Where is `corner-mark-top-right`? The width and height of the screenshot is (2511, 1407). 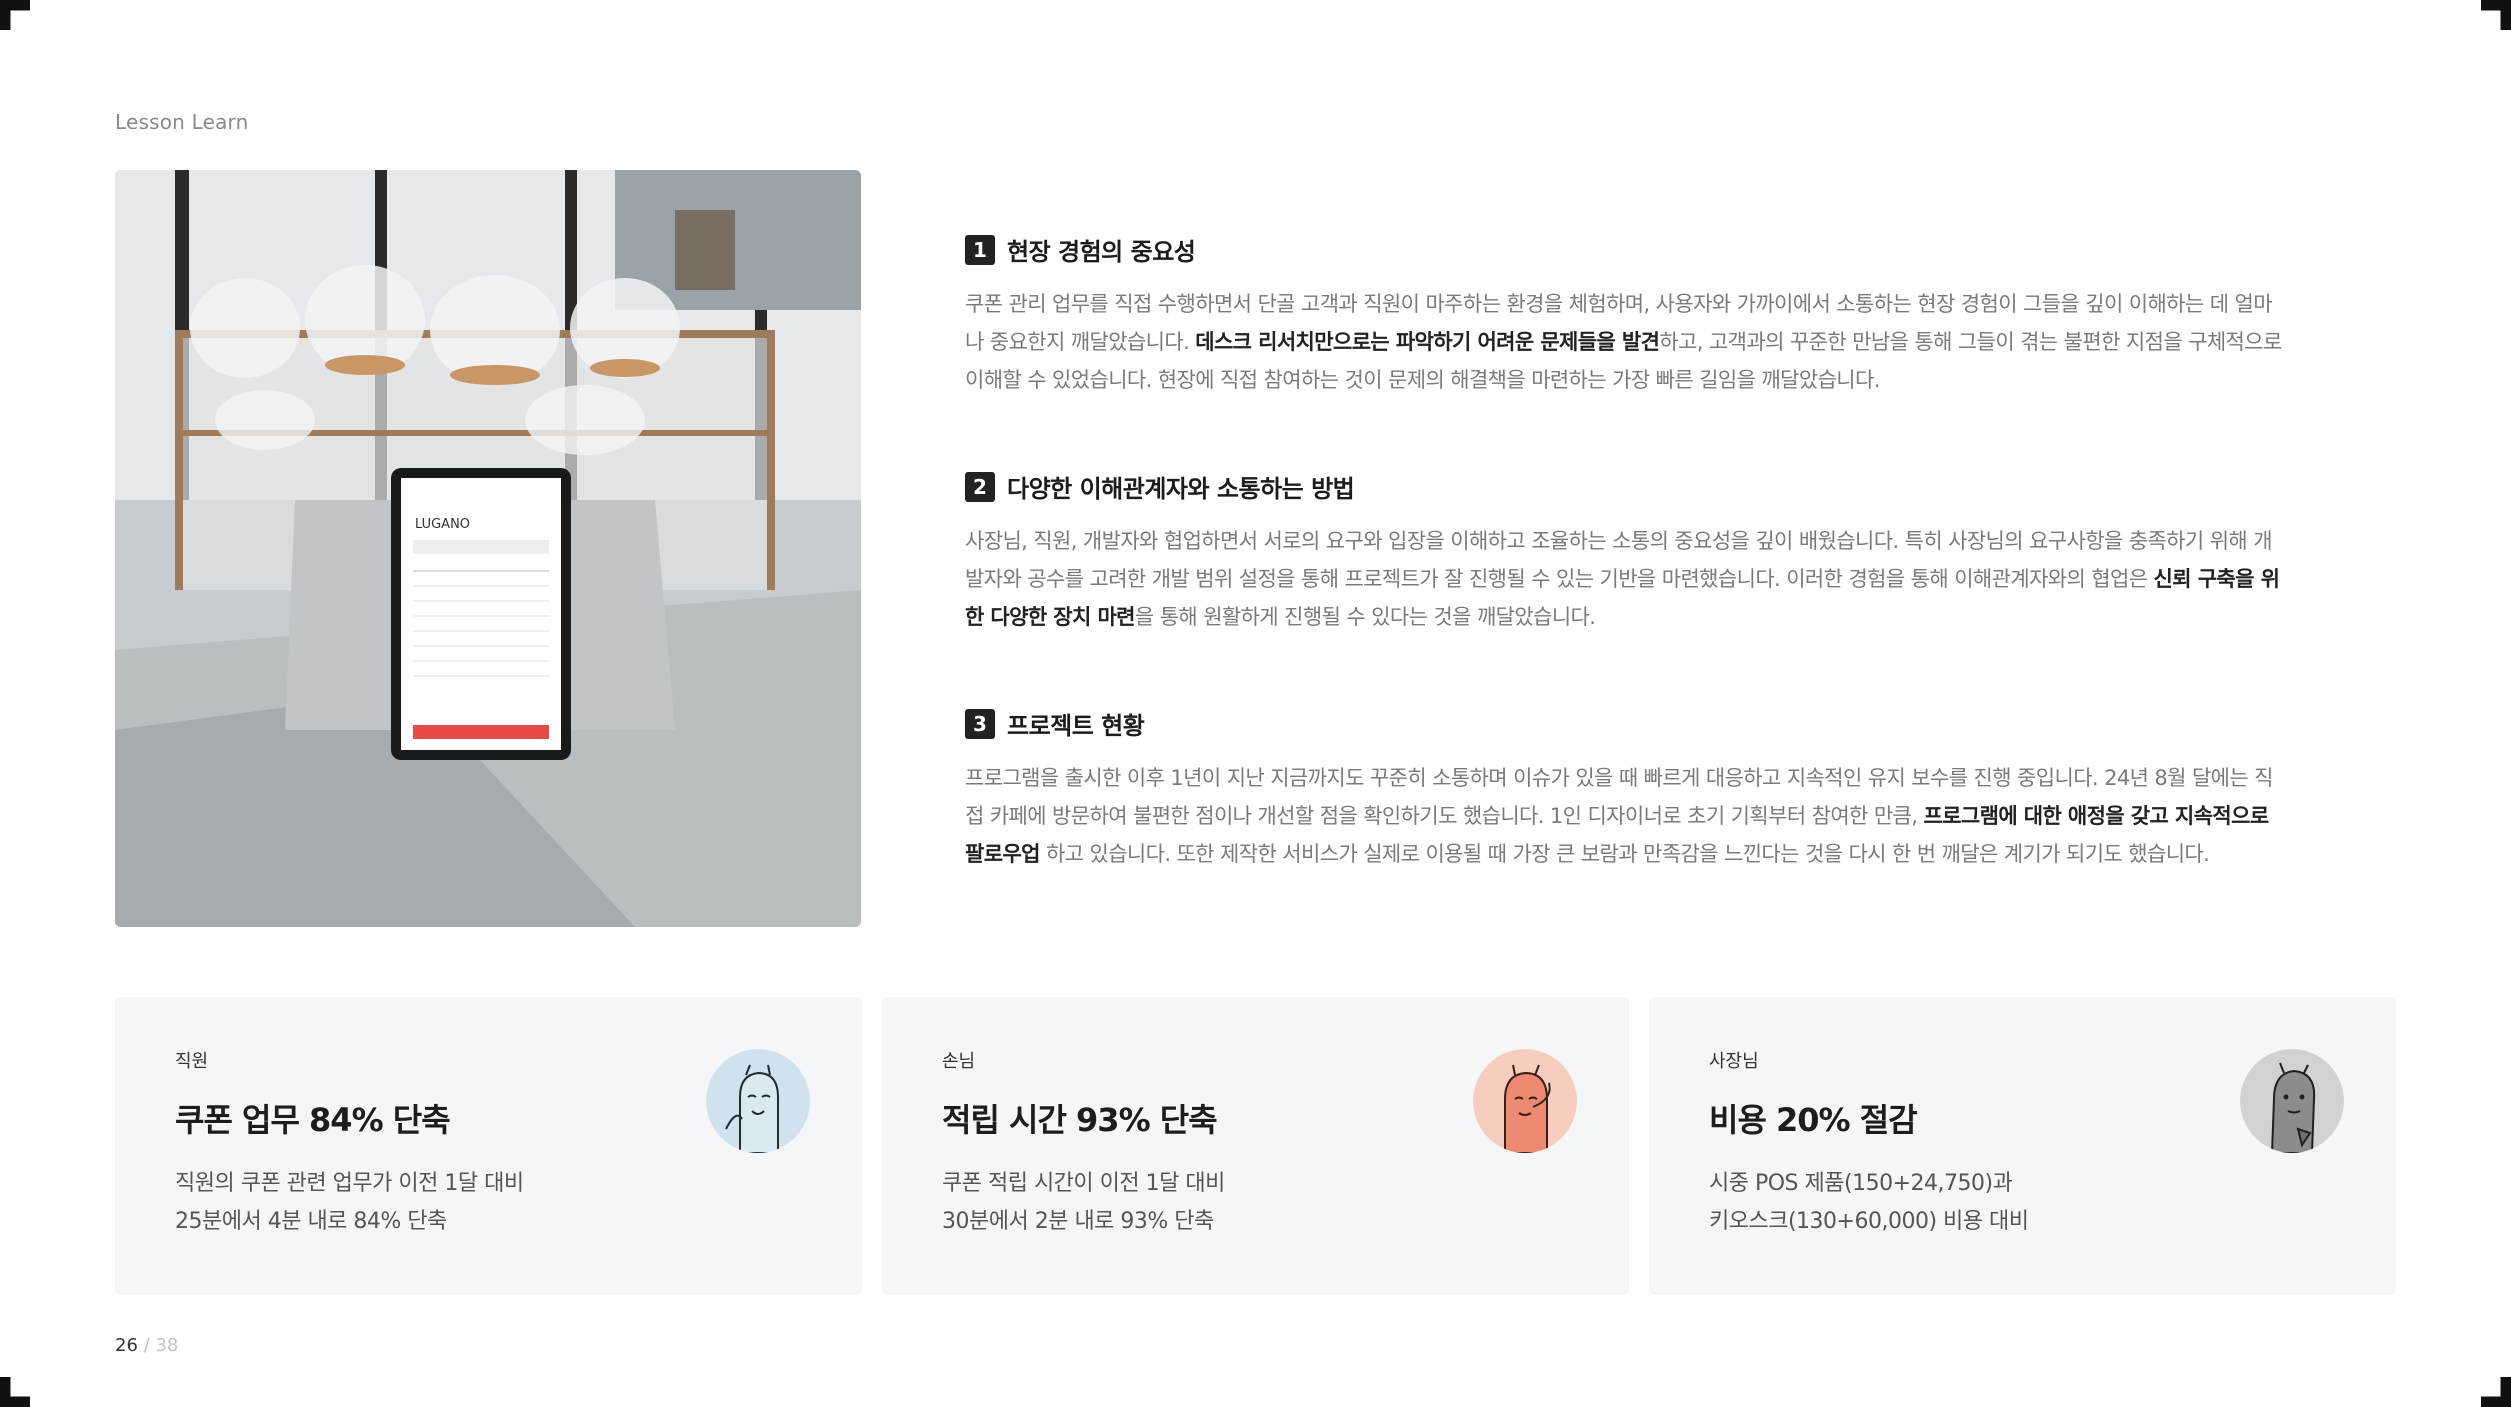
corner-mark-top-right is located at coordinates (2496, 15).